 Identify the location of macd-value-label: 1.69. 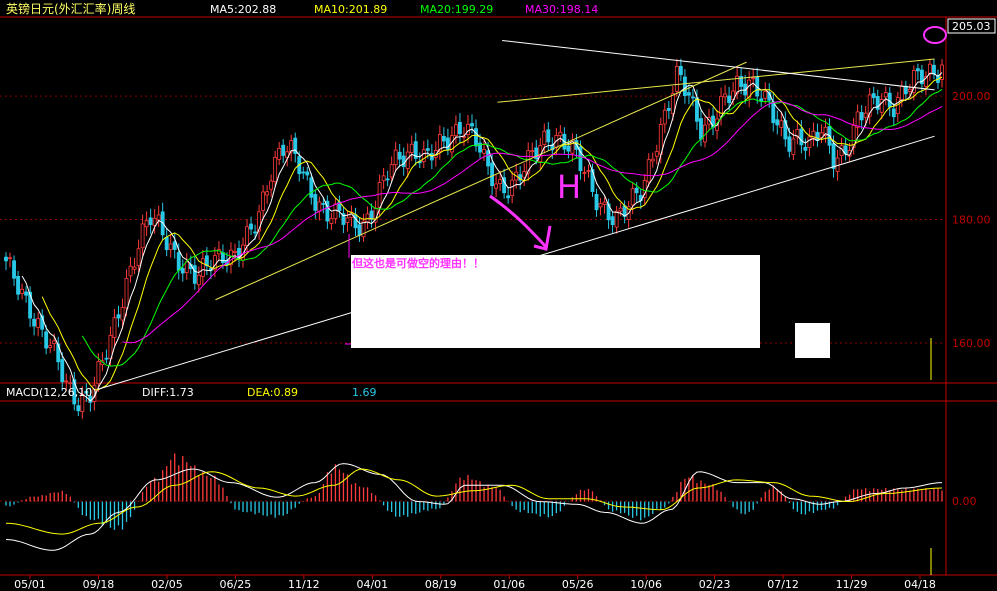
(364, 392).